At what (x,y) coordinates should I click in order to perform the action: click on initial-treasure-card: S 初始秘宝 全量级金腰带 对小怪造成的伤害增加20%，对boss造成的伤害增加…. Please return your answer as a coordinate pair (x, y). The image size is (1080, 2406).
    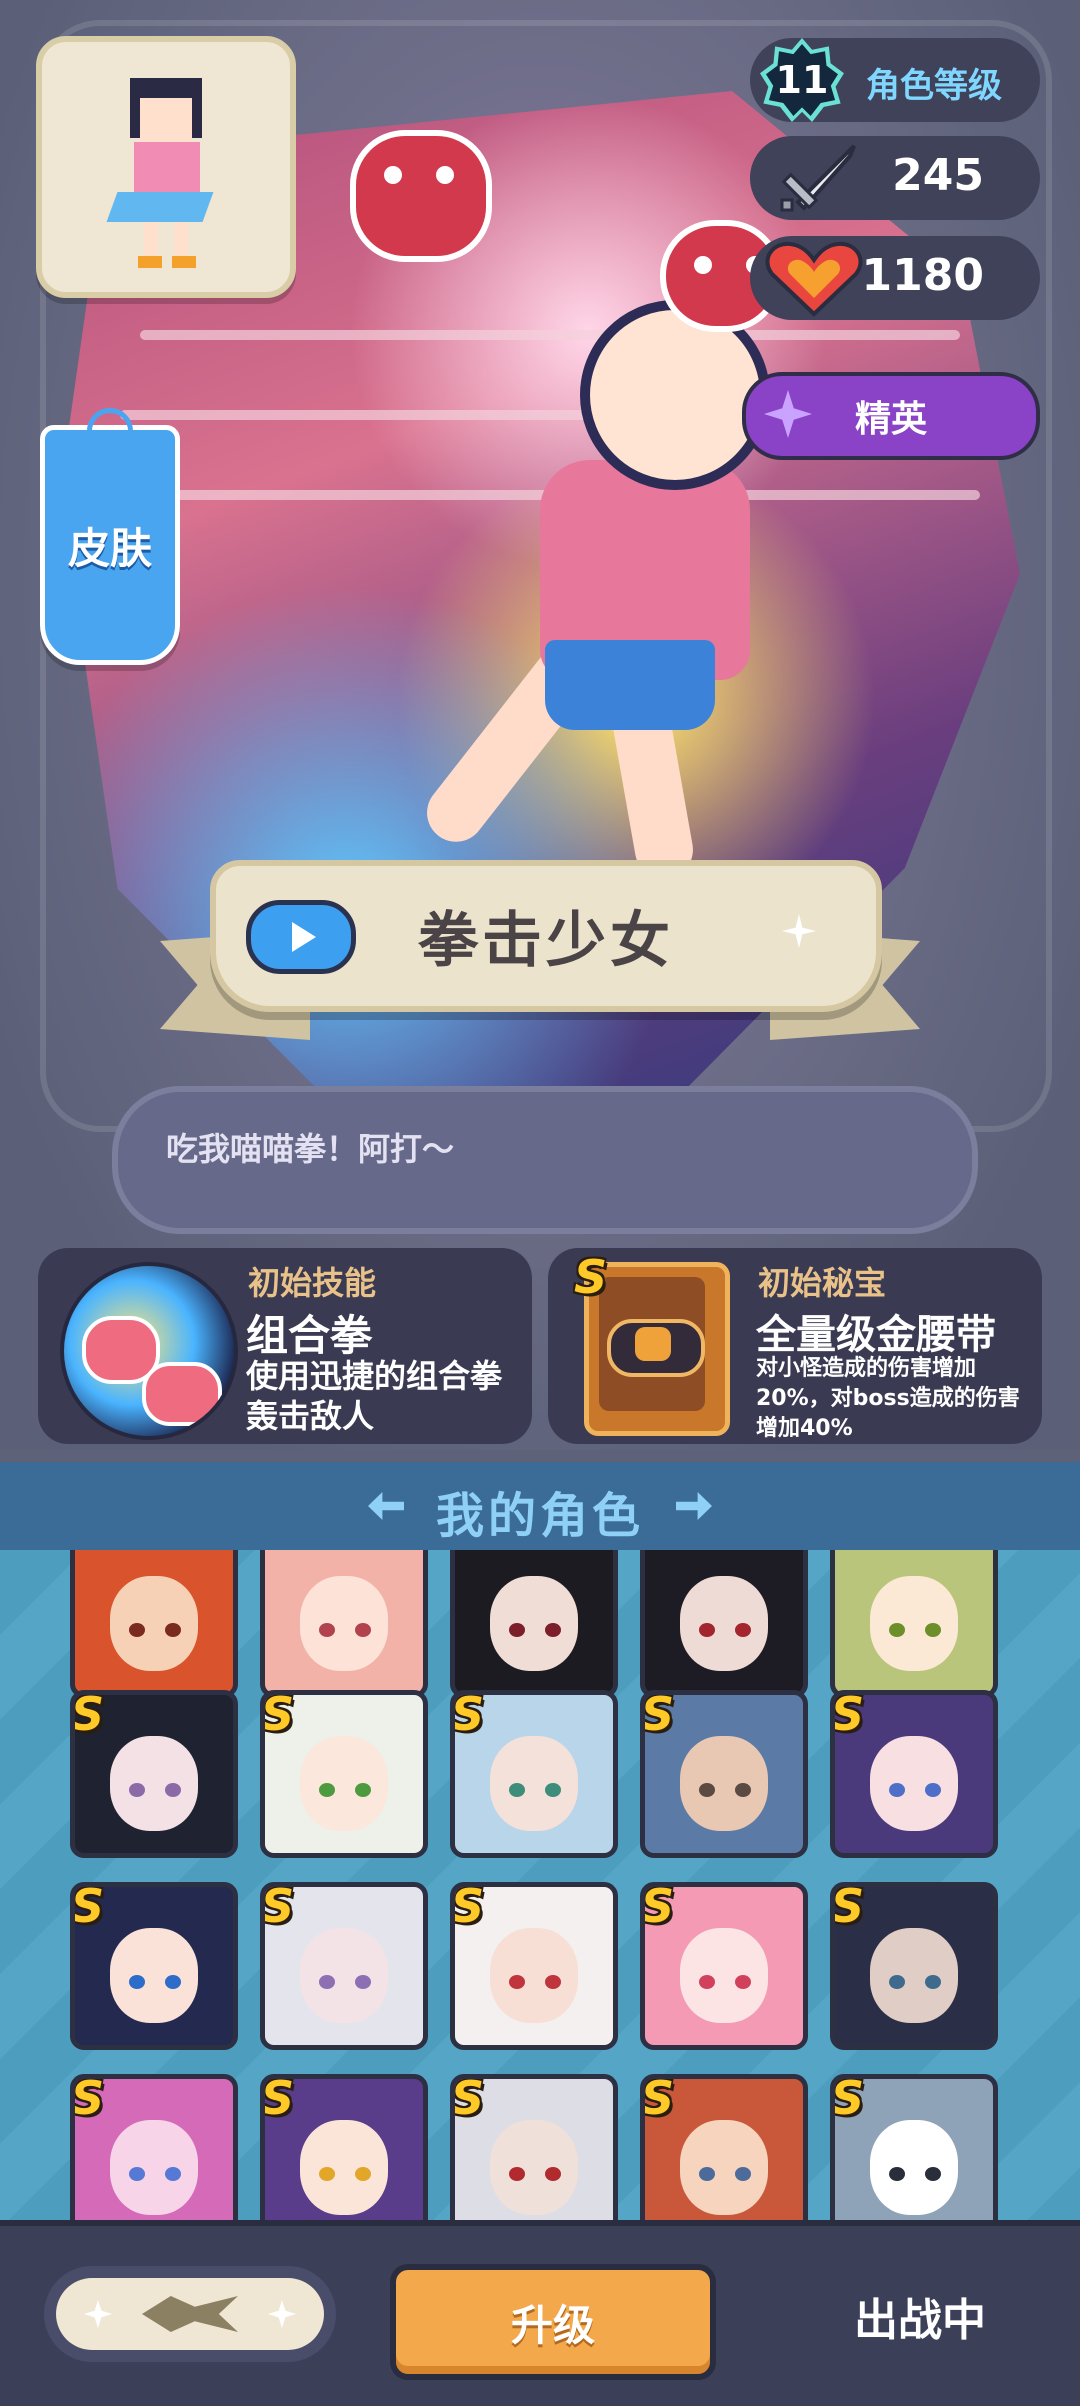
    Looking at the image, I should click on (795, 1346).